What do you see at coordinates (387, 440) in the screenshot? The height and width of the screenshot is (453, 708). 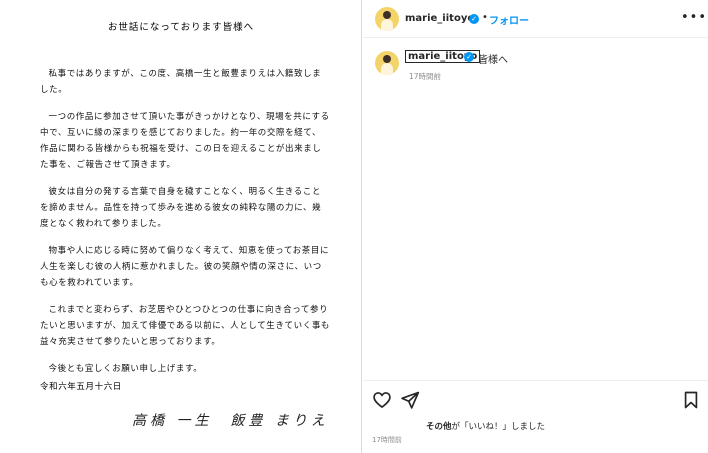 I see `post-timestamp: 17時間前` at bounding box center [387, 440].